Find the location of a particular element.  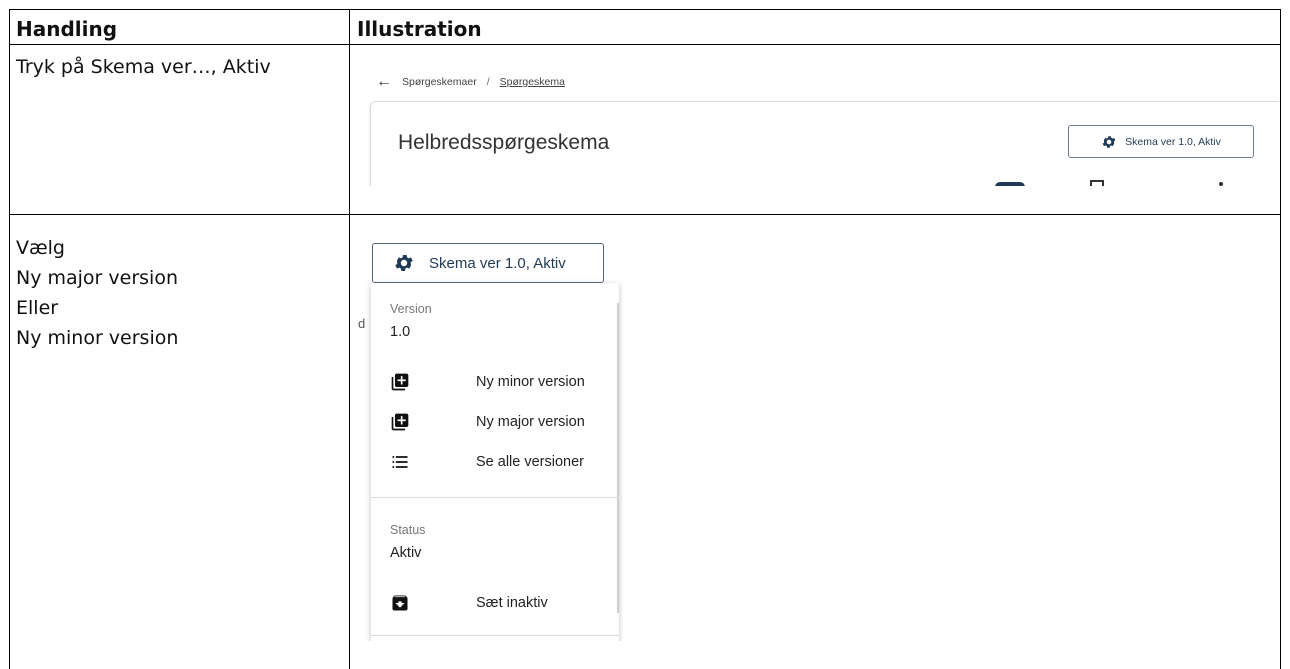

background-text-fragment: d is located at coordinates (362, 323).